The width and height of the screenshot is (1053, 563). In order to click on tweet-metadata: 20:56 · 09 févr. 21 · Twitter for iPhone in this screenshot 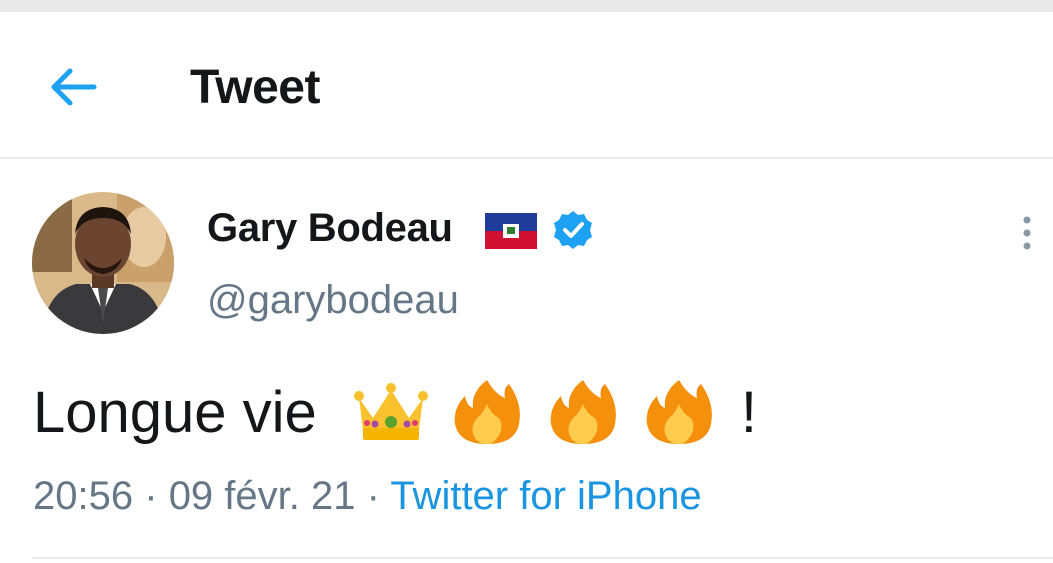, I will do `click(367, 496)`.